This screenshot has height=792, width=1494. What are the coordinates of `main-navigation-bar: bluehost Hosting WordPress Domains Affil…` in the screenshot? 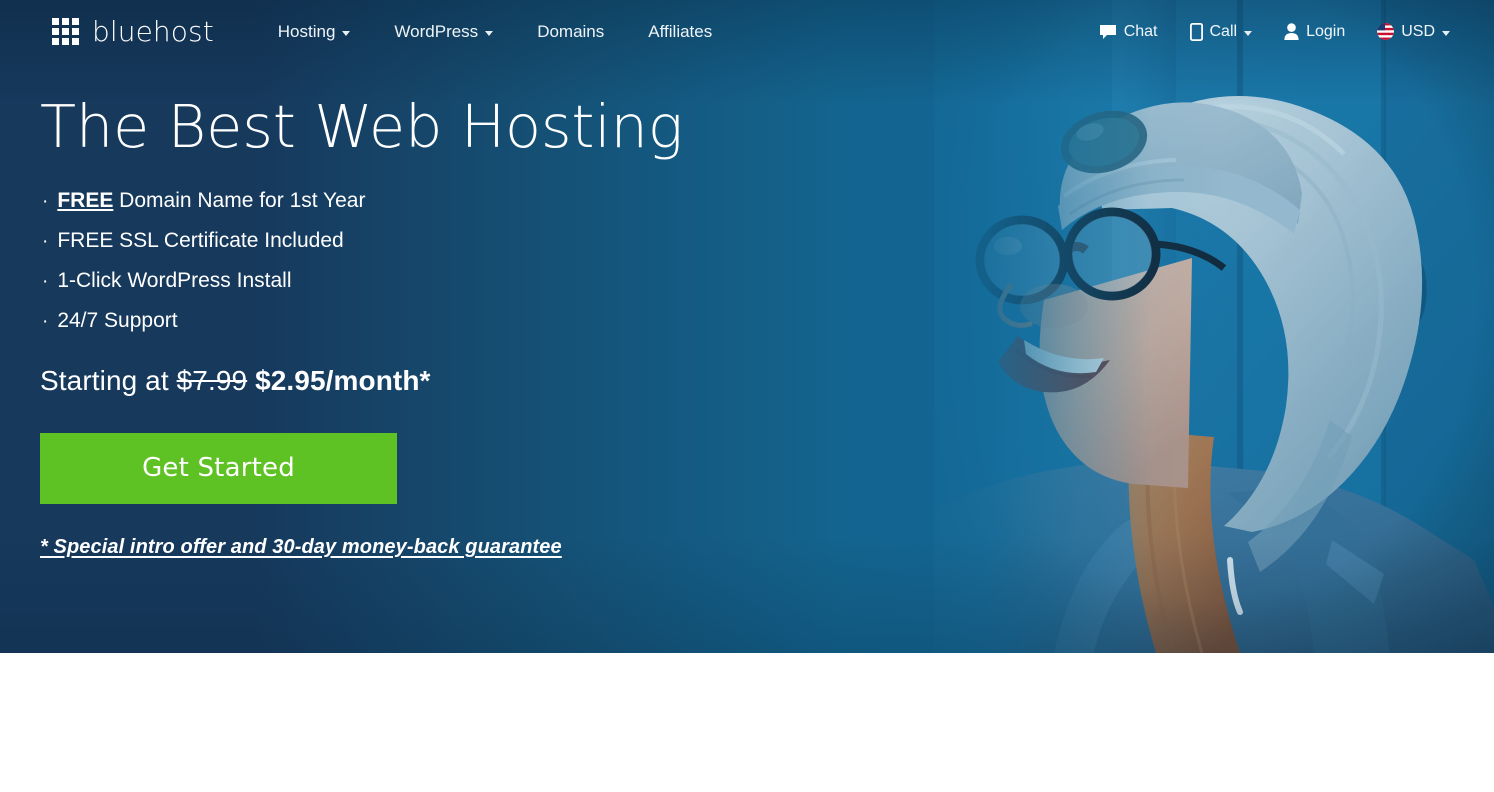 It's located at (747, 31).